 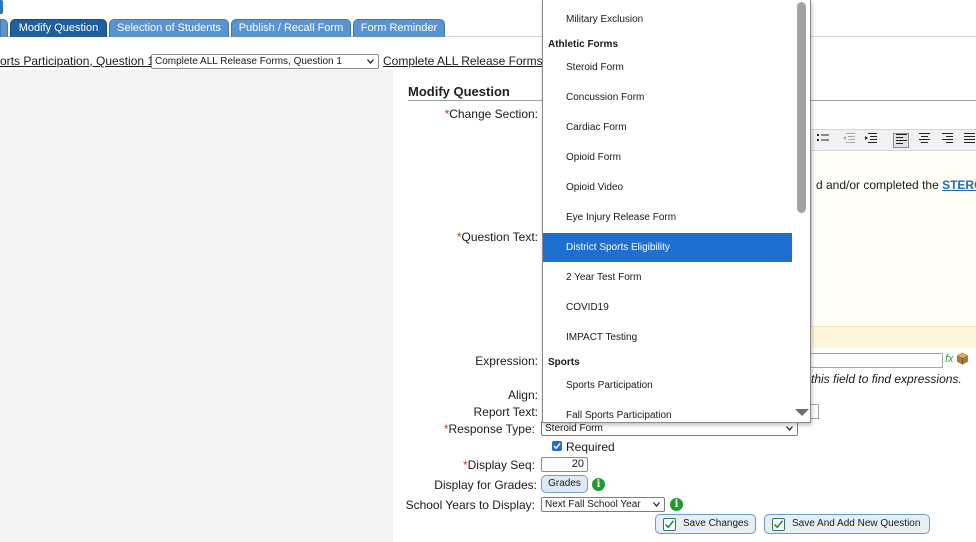 I want to click on tab-publish-recall-form: Publish / Recall Form, so click(x=291, y=28).